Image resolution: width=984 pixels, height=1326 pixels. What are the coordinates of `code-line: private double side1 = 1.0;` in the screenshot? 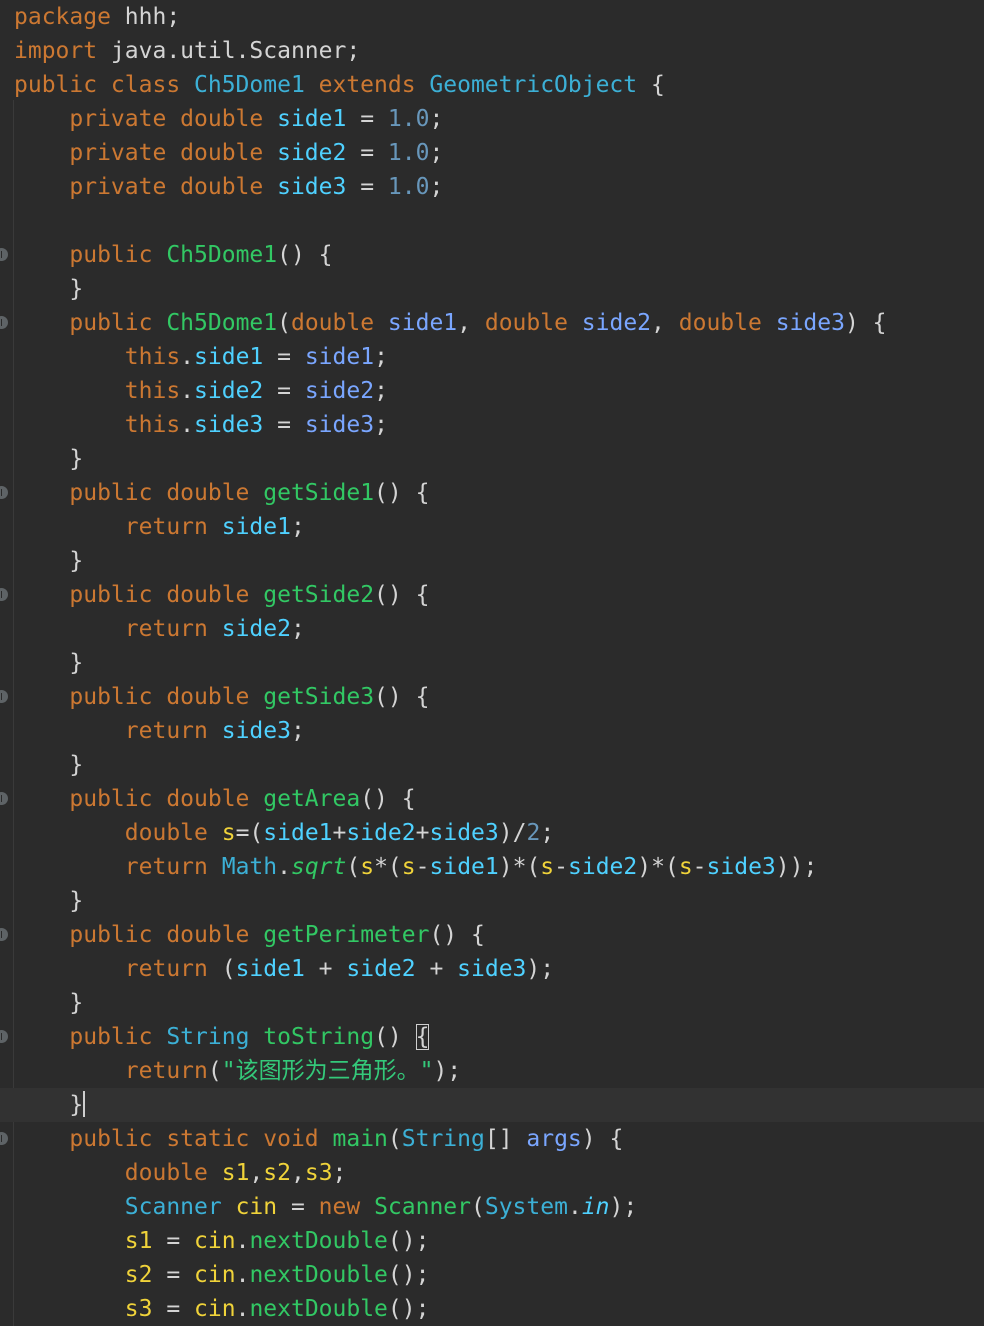 It's located at (492, 119).